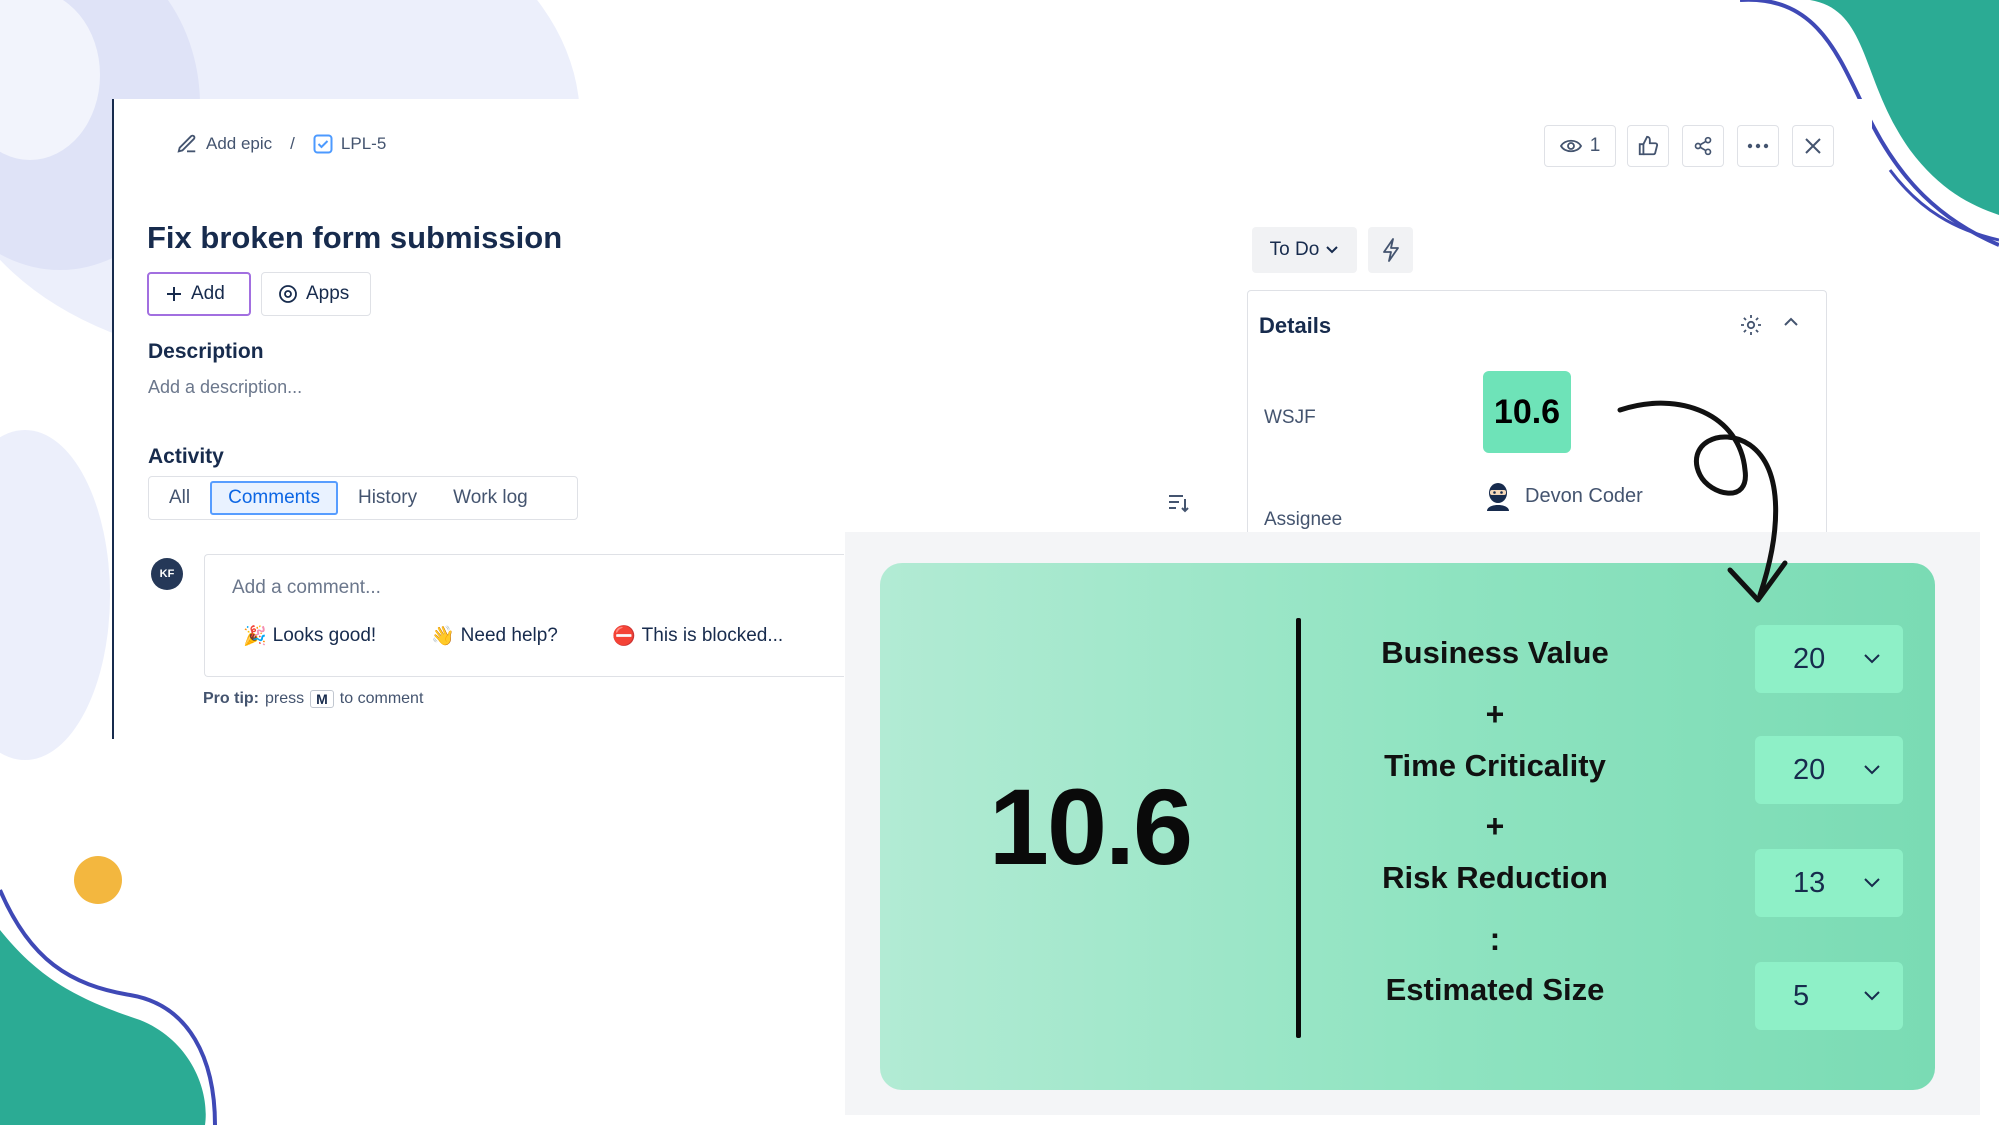 The height and width of the screenshot is (1125, 1999). What do you see at coordinates (1595, 145) in the screenshot?
I see `watch-count: 1` at bounding box center [1595, 145].